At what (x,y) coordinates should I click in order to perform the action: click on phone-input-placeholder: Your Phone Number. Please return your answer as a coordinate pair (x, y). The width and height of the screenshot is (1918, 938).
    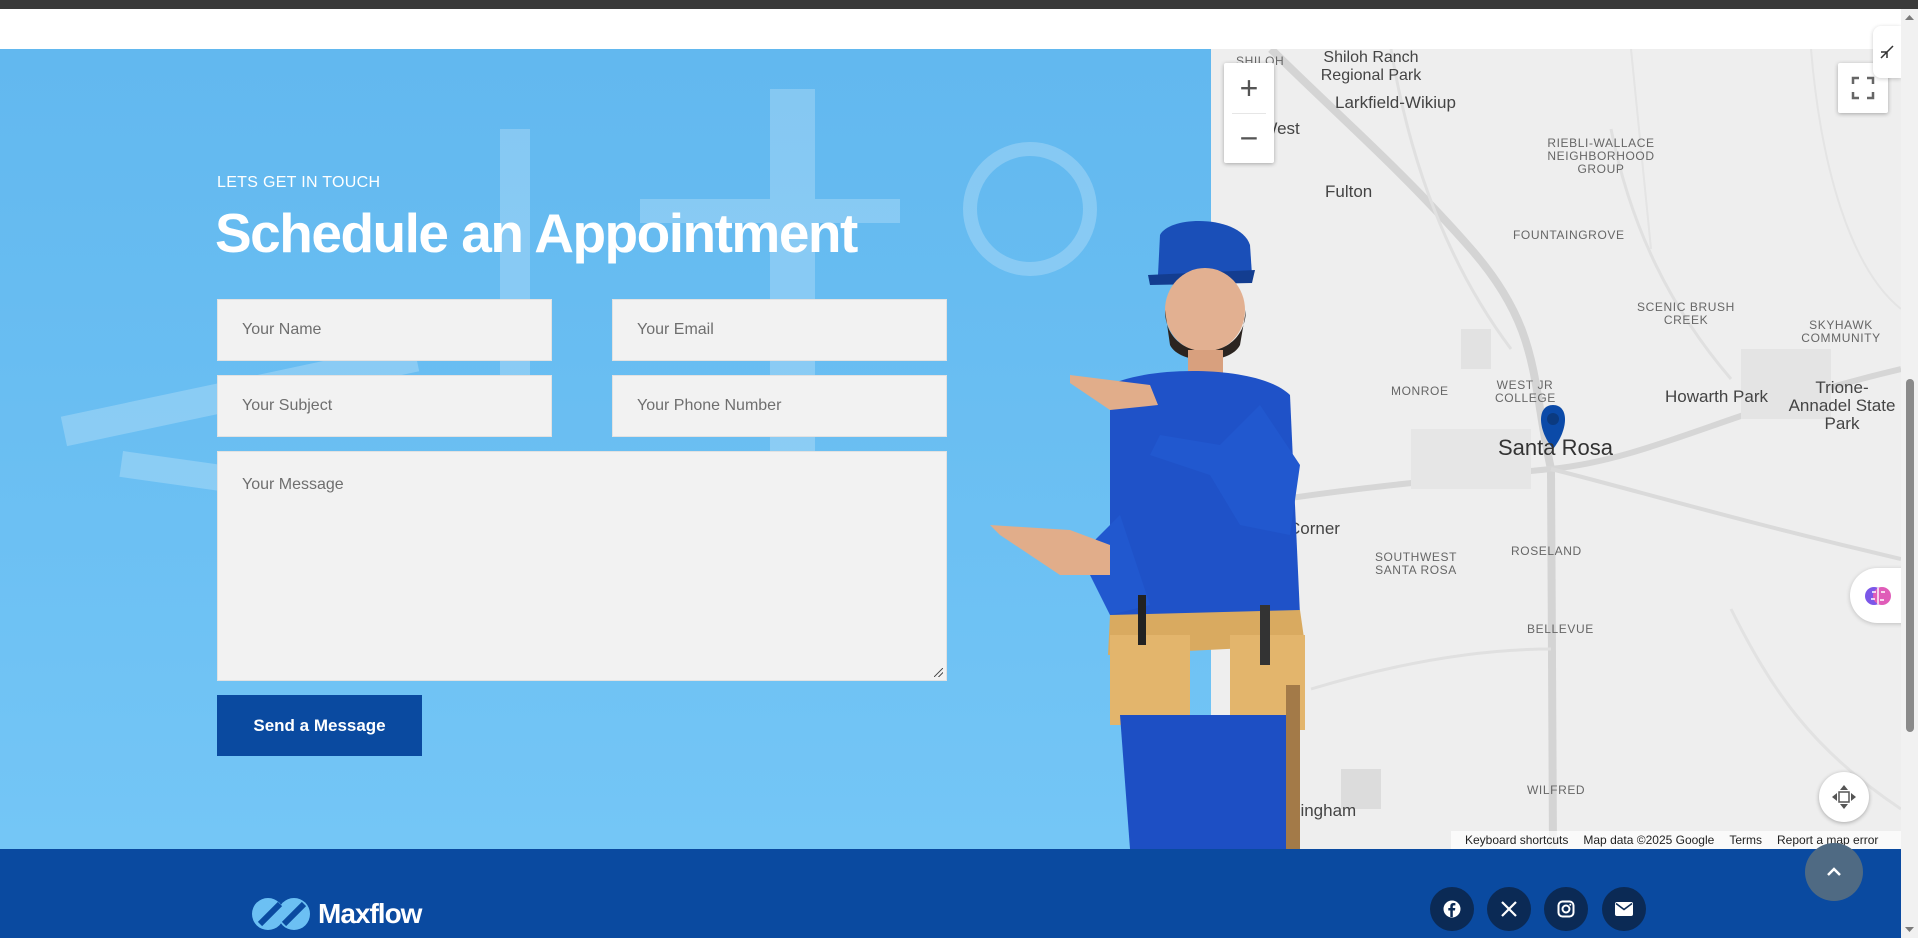
    Looking at the image, I should click on (709, 405).